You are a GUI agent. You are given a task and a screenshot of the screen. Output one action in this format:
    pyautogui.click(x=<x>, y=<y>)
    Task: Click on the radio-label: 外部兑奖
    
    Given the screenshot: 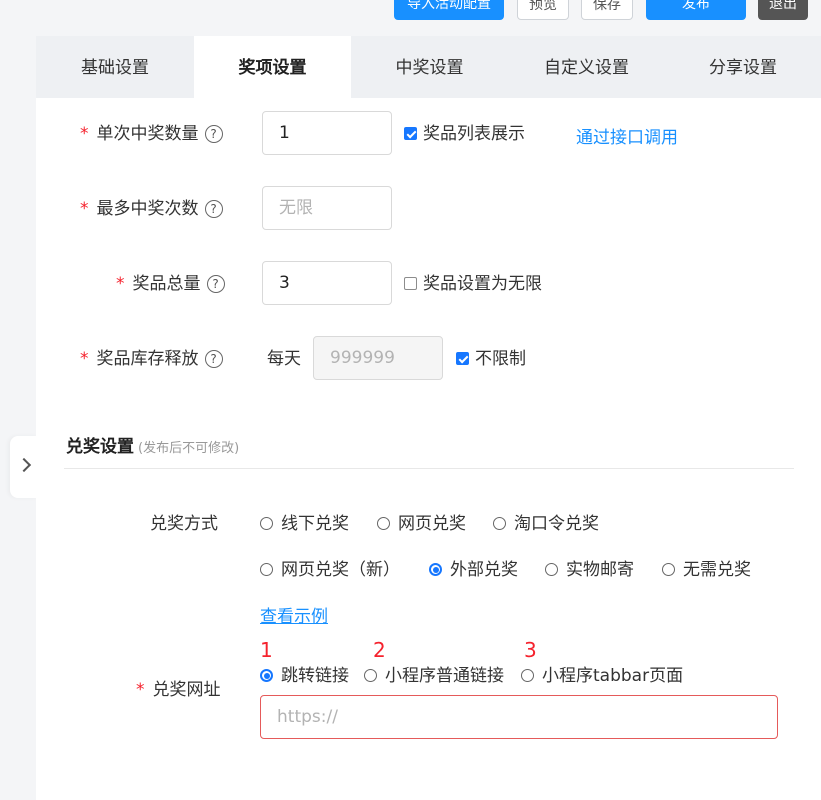 What is the action you would take?
    pyautogui.click(x=484, y=570)
    